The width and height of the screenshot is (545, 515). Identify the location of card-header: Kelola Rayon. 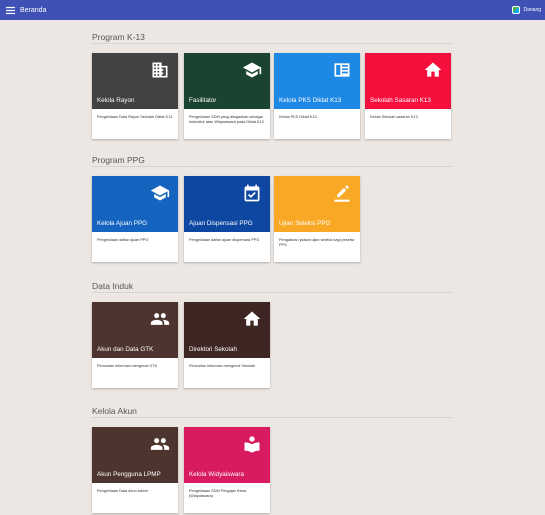
(135, 81).